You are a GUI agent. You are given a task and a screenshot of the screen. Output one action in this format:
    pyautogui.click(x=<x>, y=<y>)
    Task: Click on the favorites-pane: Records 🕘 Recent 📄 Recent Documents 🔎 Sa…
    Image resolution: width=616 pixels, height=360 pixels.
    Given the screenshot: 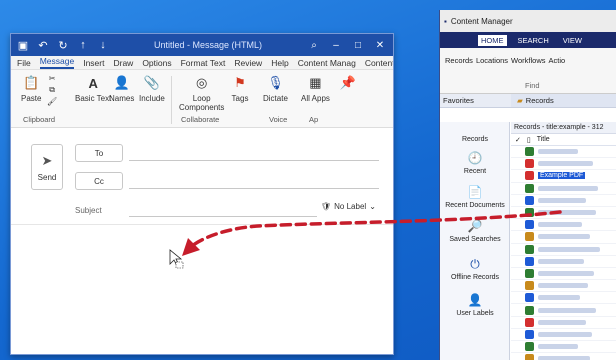 What is the action you would take?
    pyautogui.click(x=475, y=241)
    